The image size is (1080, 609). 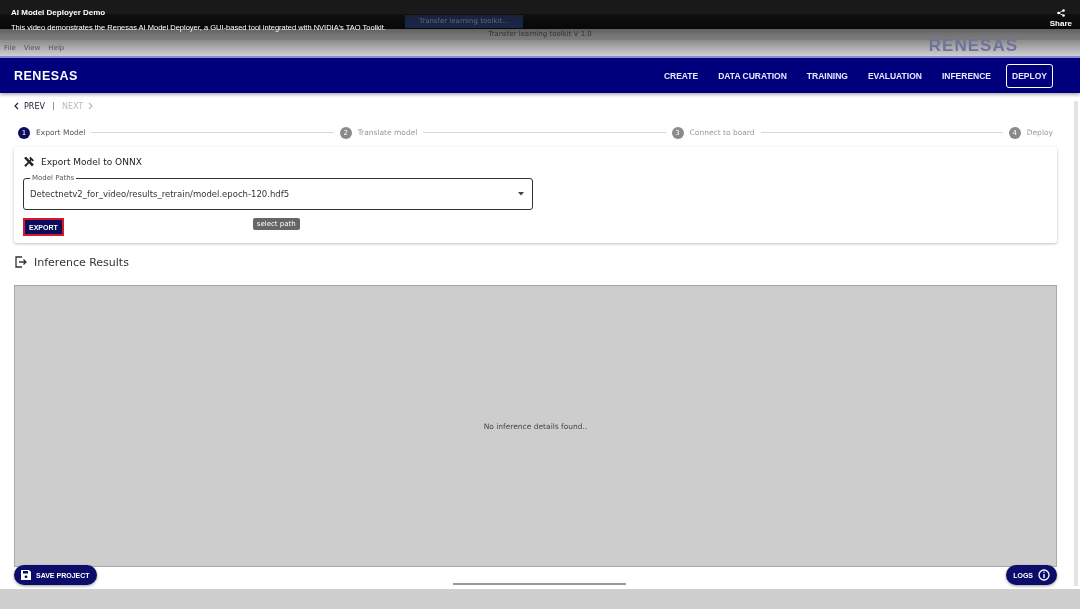 I want to click on nav-tab: INFERENCE, so click(x=966, y=75).